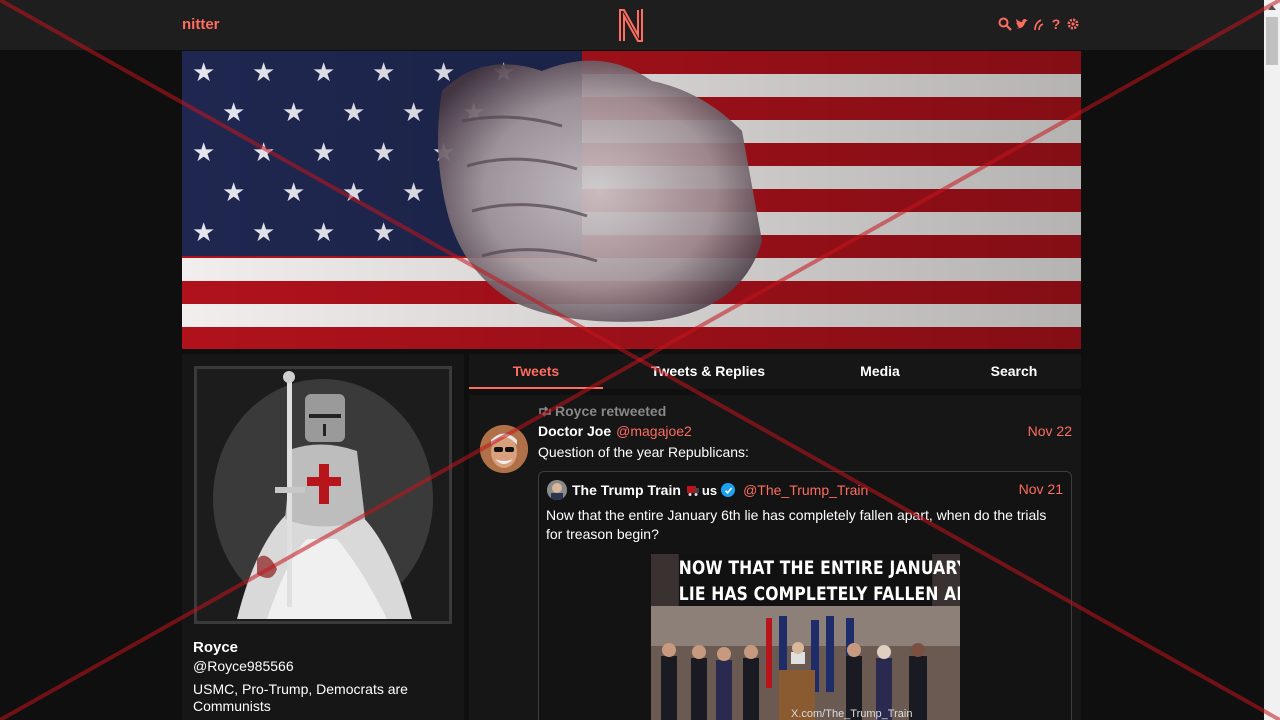  I want to click on knight-avatar-image, so click(323, 495).